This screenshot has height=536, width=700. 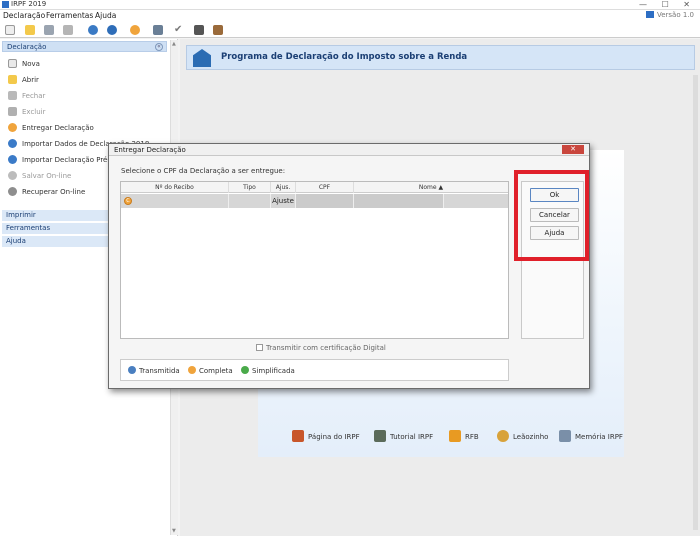 What do you see at coordinates (150, 150) in the screenshot?
I see `dialog-title: Entregar Declaração` at bounding box center [150, 150].